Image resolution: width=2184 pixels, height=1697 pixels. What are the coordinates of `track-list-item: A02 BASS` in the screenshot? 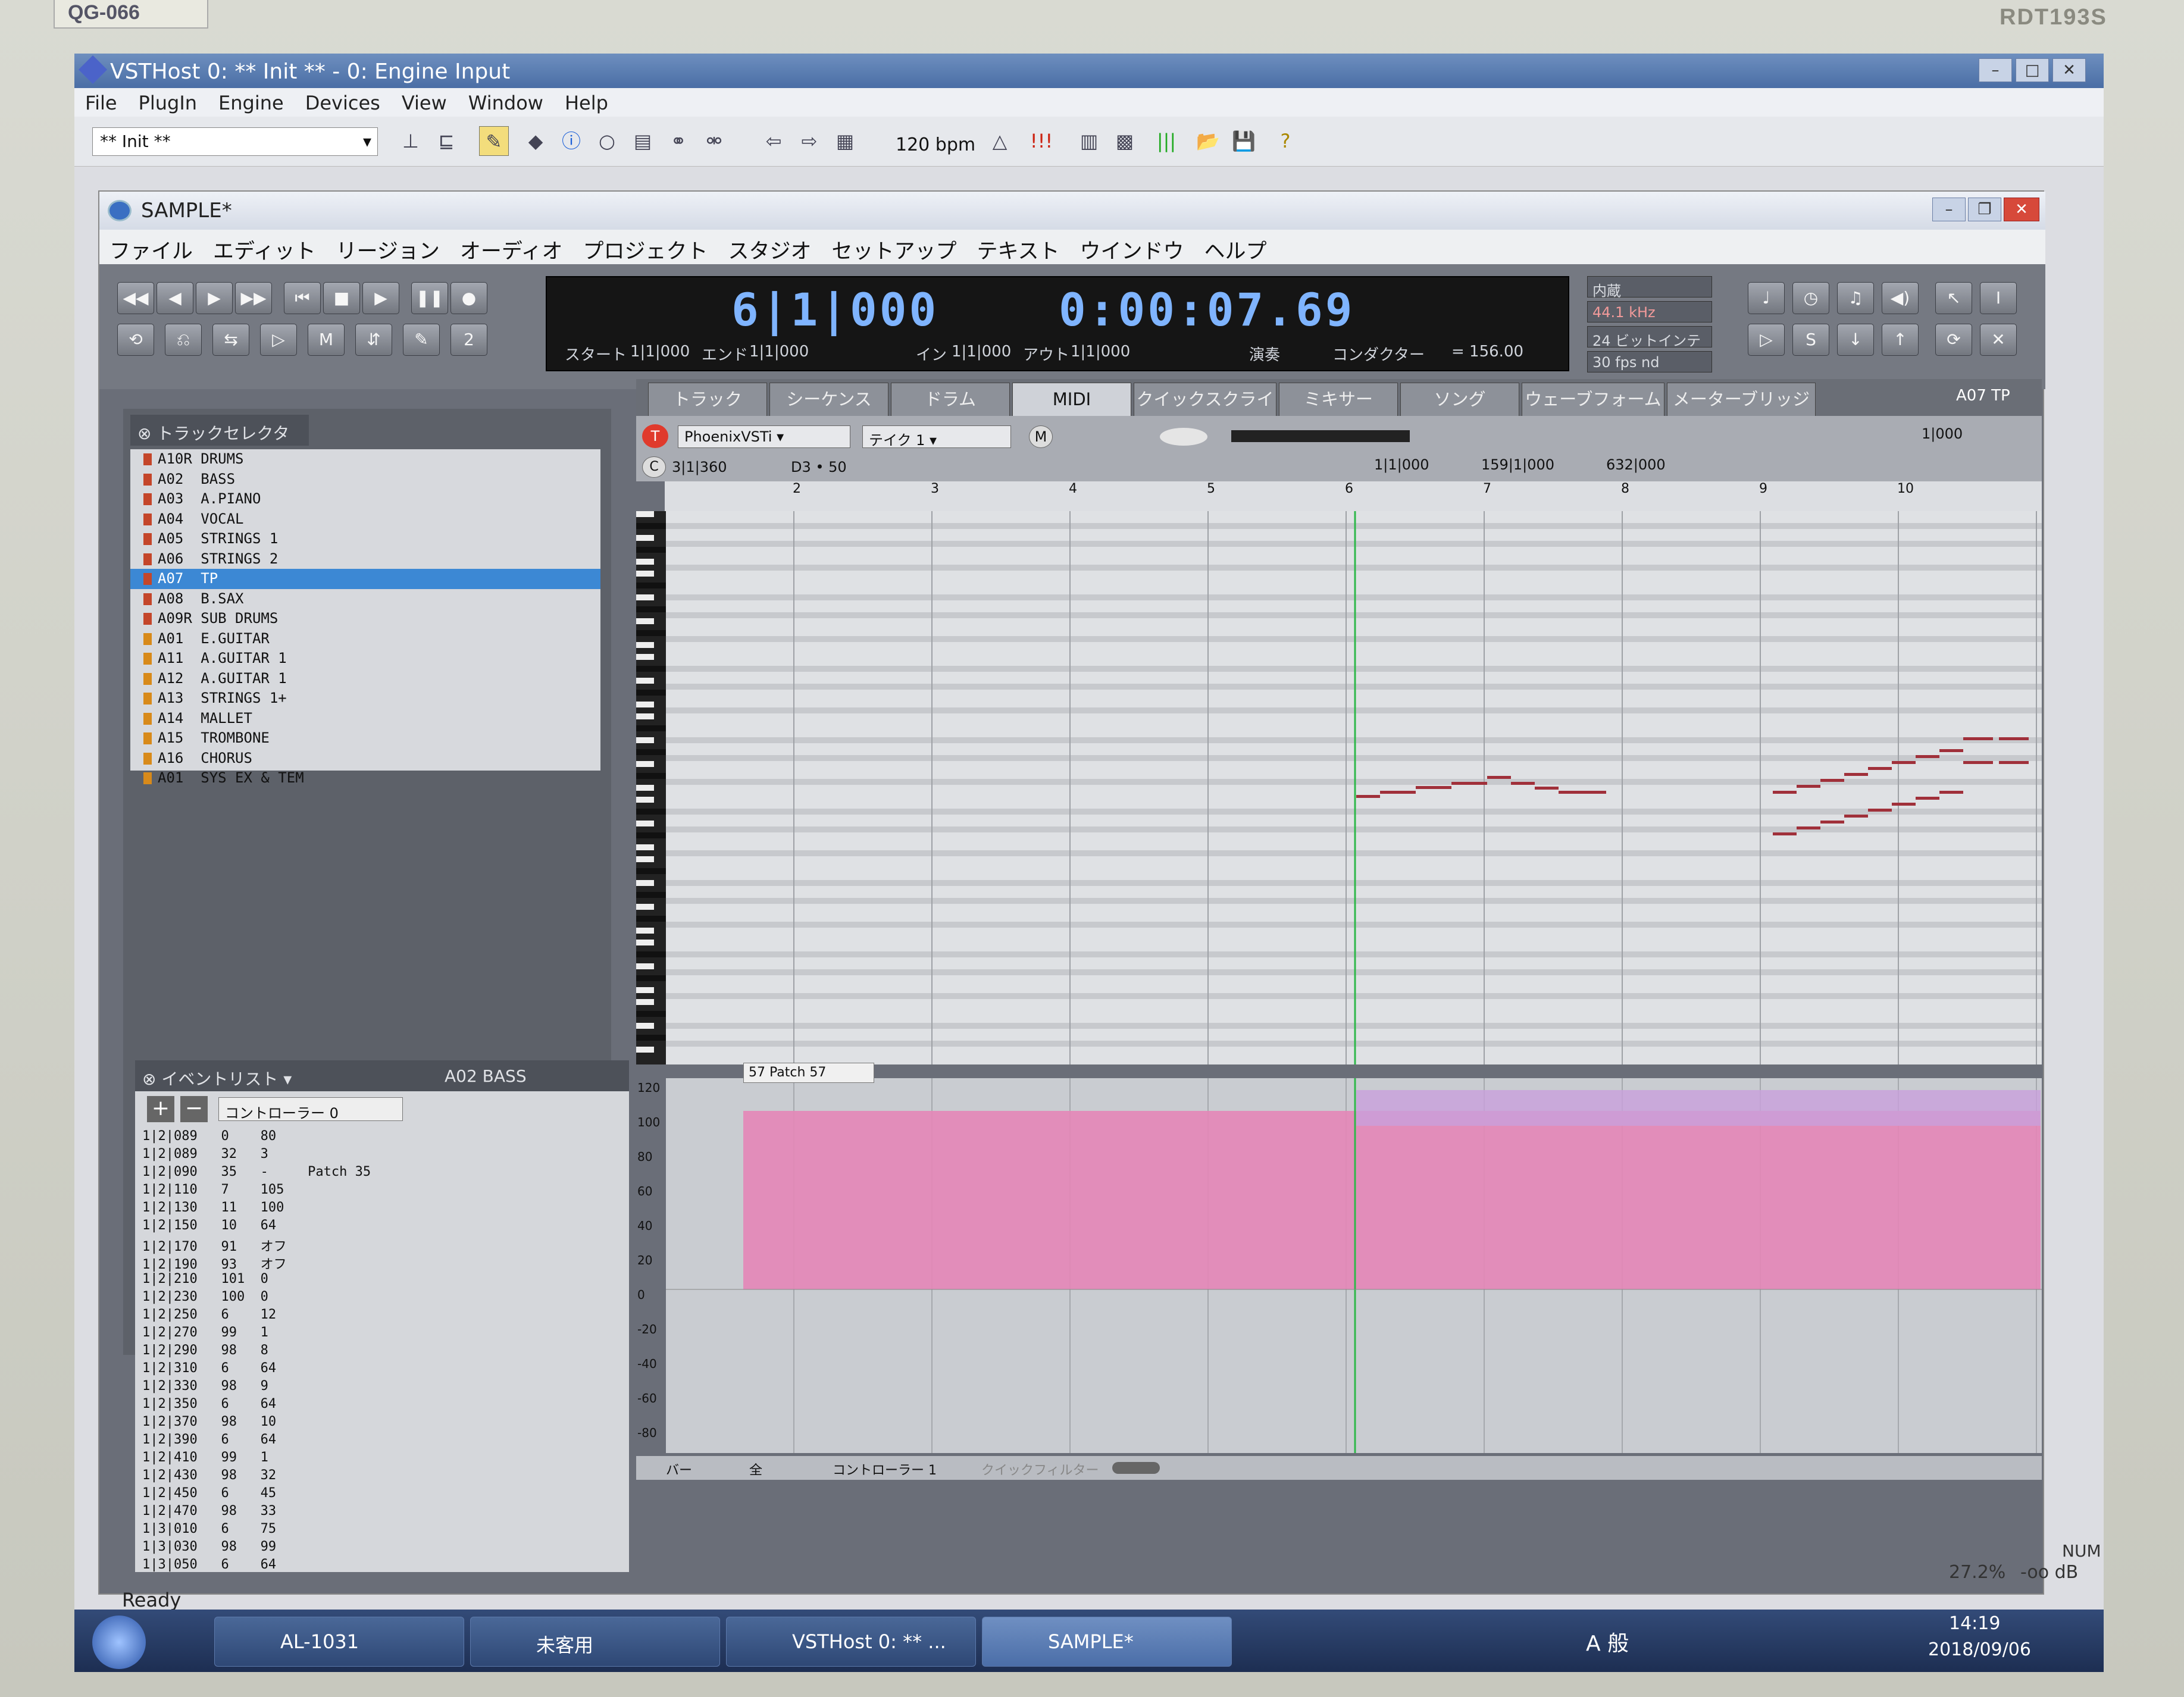 It's located at (365, 479).